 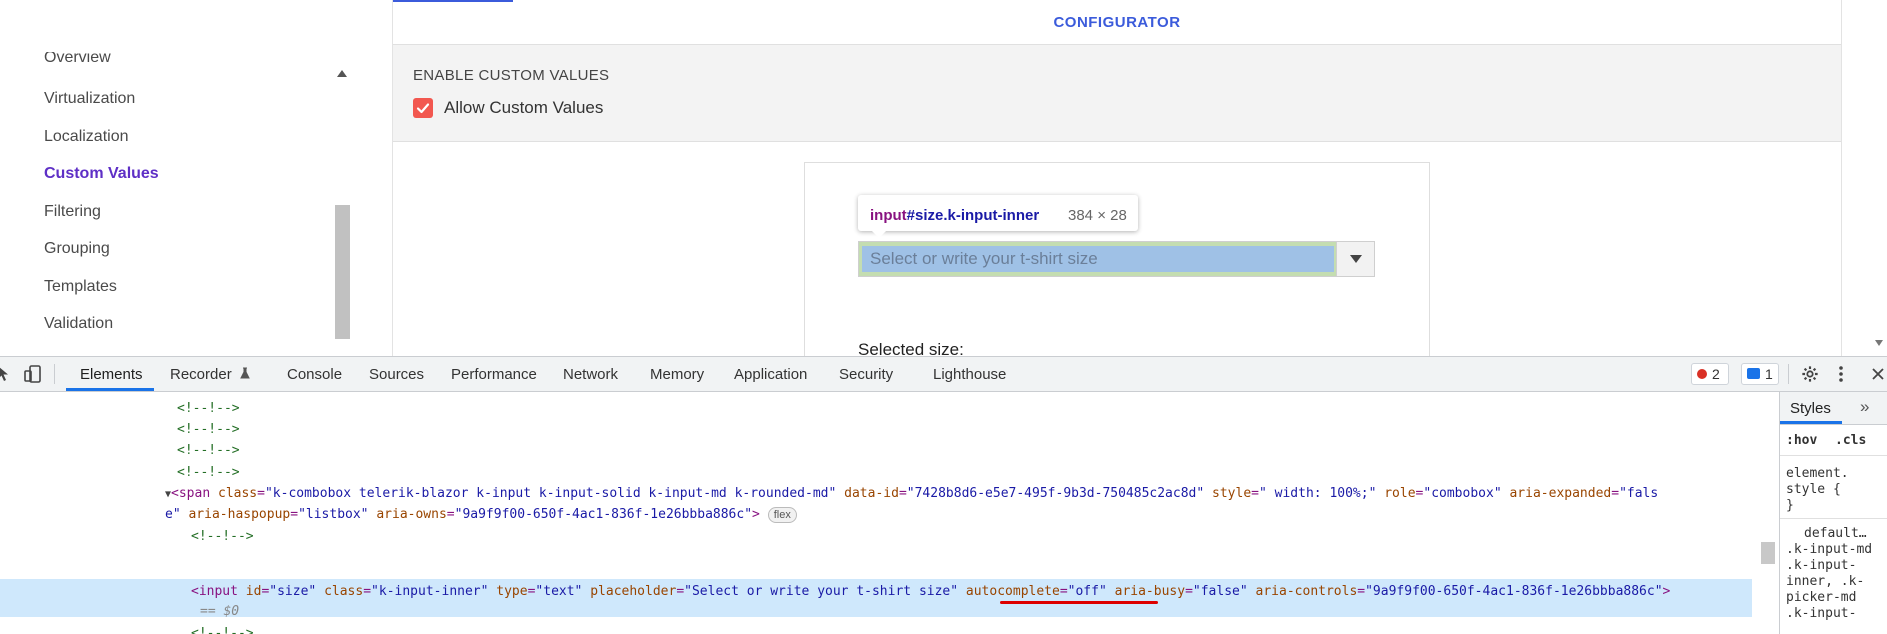 What do you see at coordinates (523, 108) in the screenshot?
I see `allow-custom-values-label: Allow Custom Values` at bounding box center [523, 108].